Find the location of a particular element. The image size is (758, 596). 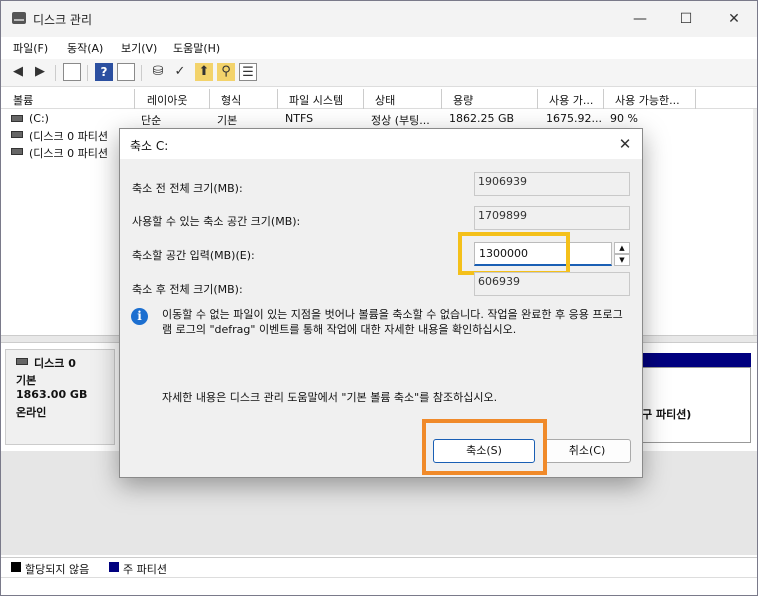

spin-up-icon: ▲ is located at coordinates (622, 248).